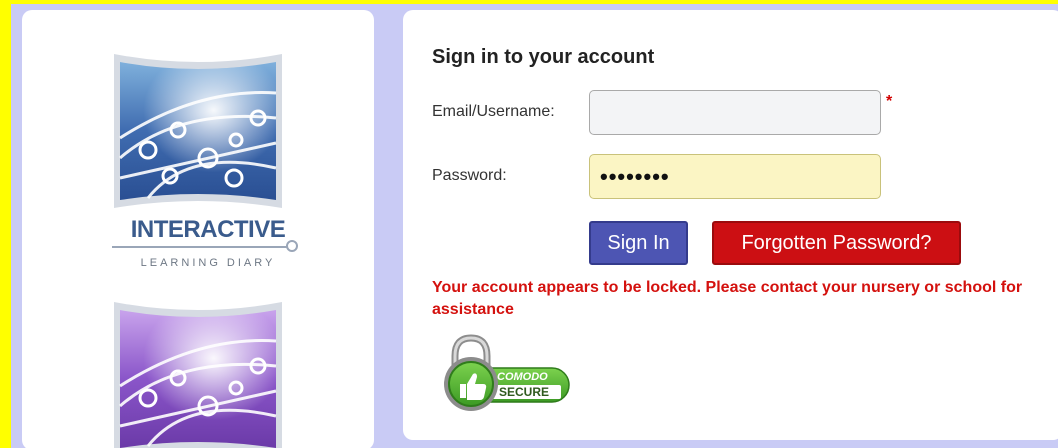  I want to click on logo-interactive-learning-diary: INTERACTIVE LEARNING DIARY, so click(208, 158).